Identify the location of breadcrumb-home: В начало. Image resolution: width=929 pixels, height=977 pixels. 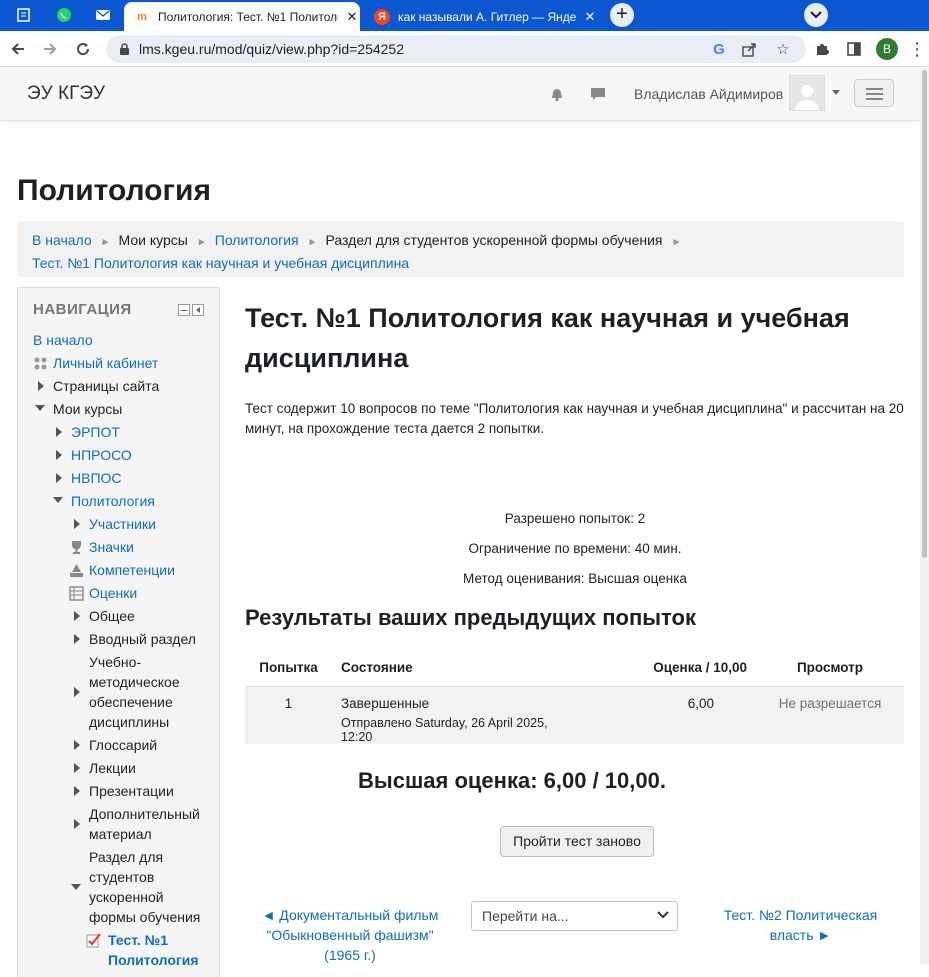
(62, 240).